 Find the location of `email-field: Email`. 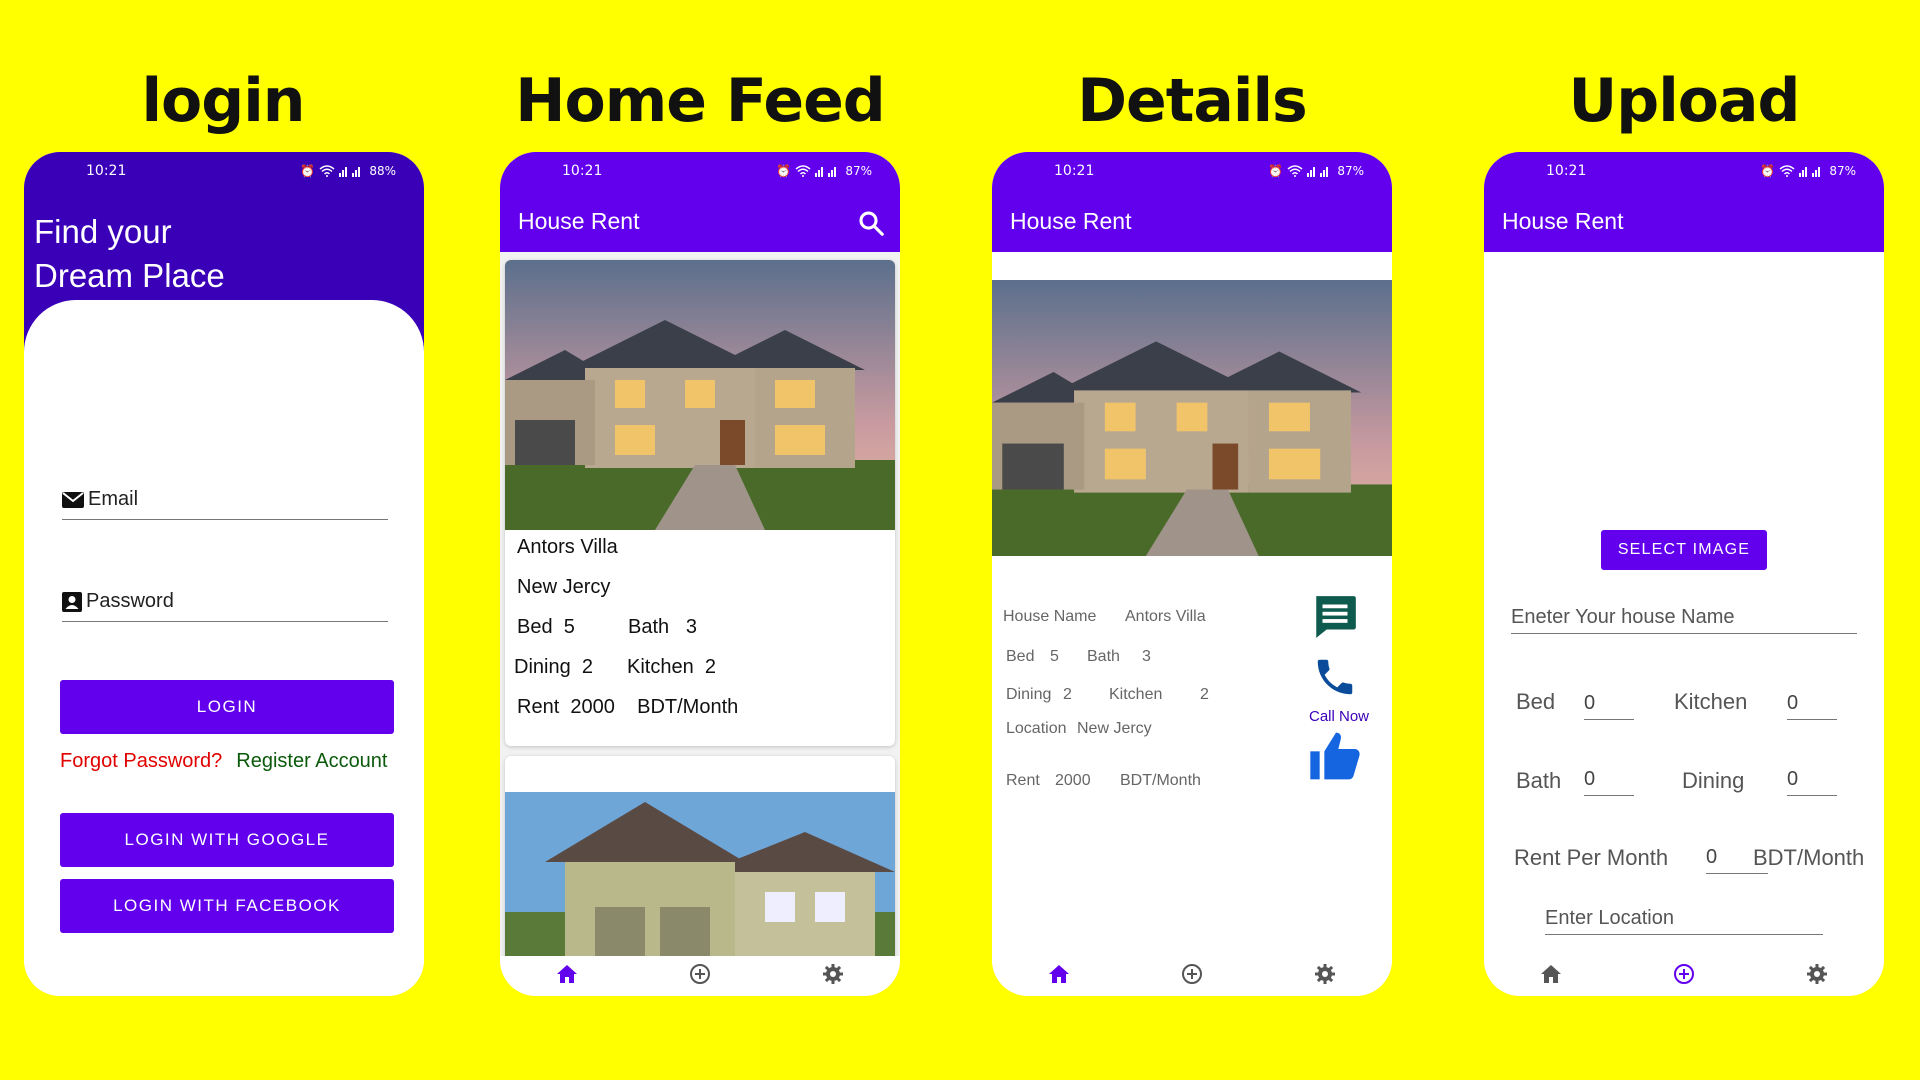

email-field: Email is located at coordinates (225, 500).